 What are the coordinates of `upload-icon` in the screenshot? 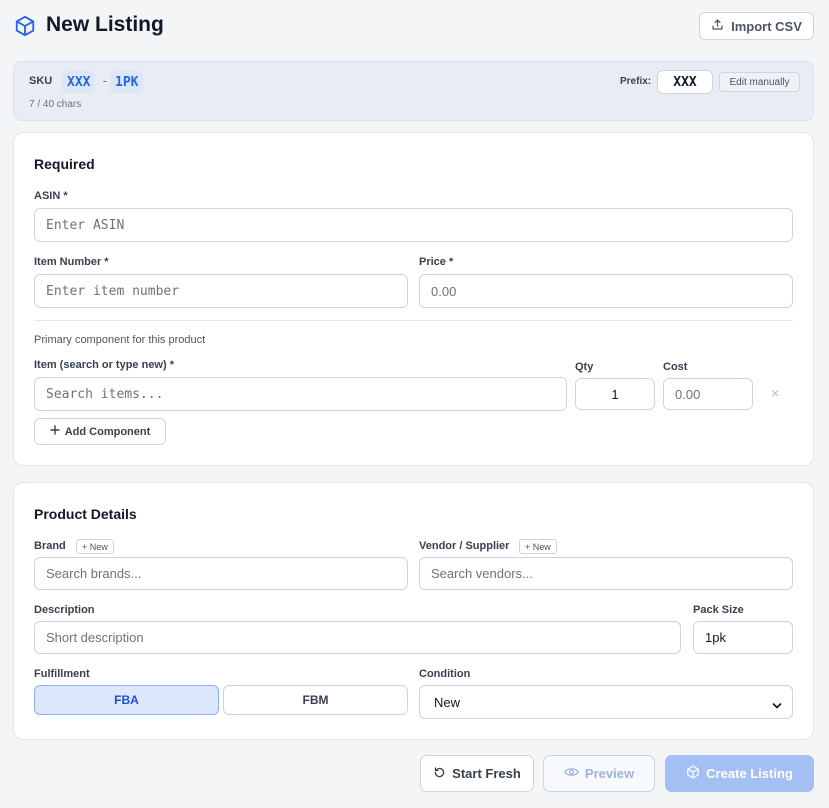 It's located at (717, 26).